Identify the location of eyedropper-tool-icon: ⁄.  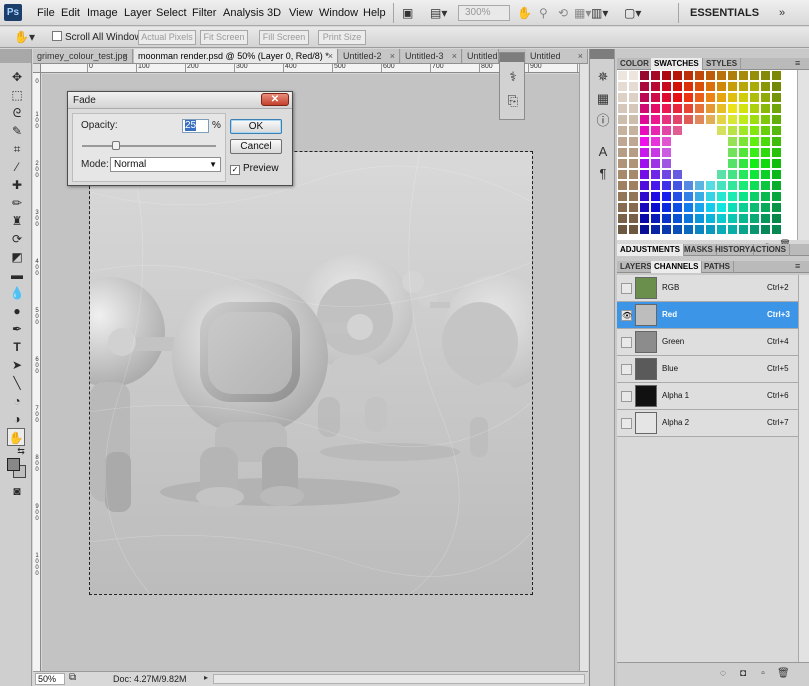
(17, 167).